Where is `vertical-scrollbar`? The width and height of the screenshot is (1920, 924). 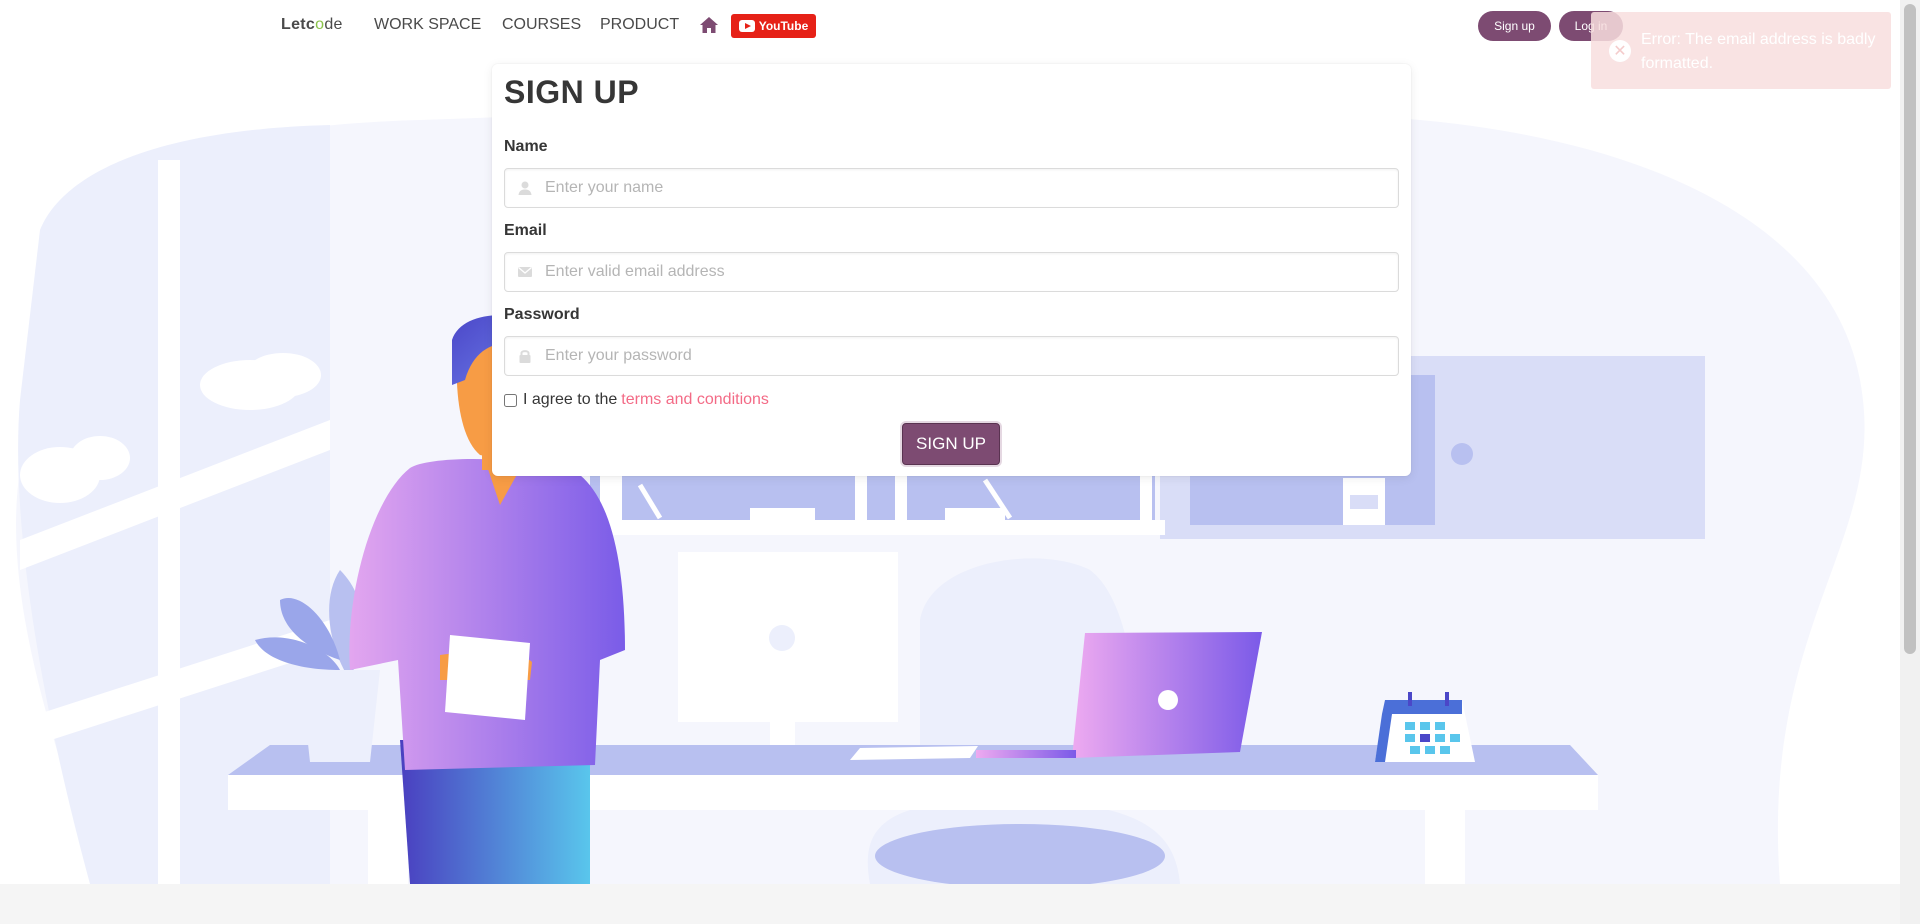 vertical-scrollbar is located at coordinates (1910, 462).